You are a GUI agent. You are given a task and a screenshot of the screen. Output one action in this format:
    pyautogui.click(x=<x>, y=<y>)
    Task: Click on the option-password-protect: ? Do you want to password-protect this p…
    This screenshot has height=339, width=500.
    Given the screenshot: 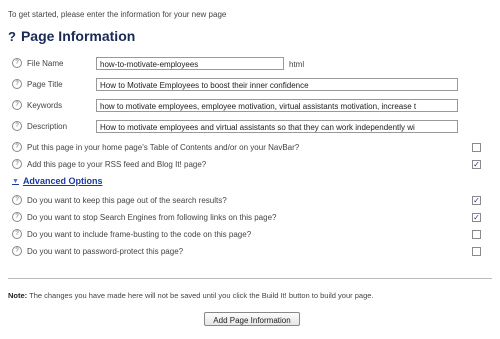 What is the action you would take?
    pyautogui.click(x=97, y=251)
    